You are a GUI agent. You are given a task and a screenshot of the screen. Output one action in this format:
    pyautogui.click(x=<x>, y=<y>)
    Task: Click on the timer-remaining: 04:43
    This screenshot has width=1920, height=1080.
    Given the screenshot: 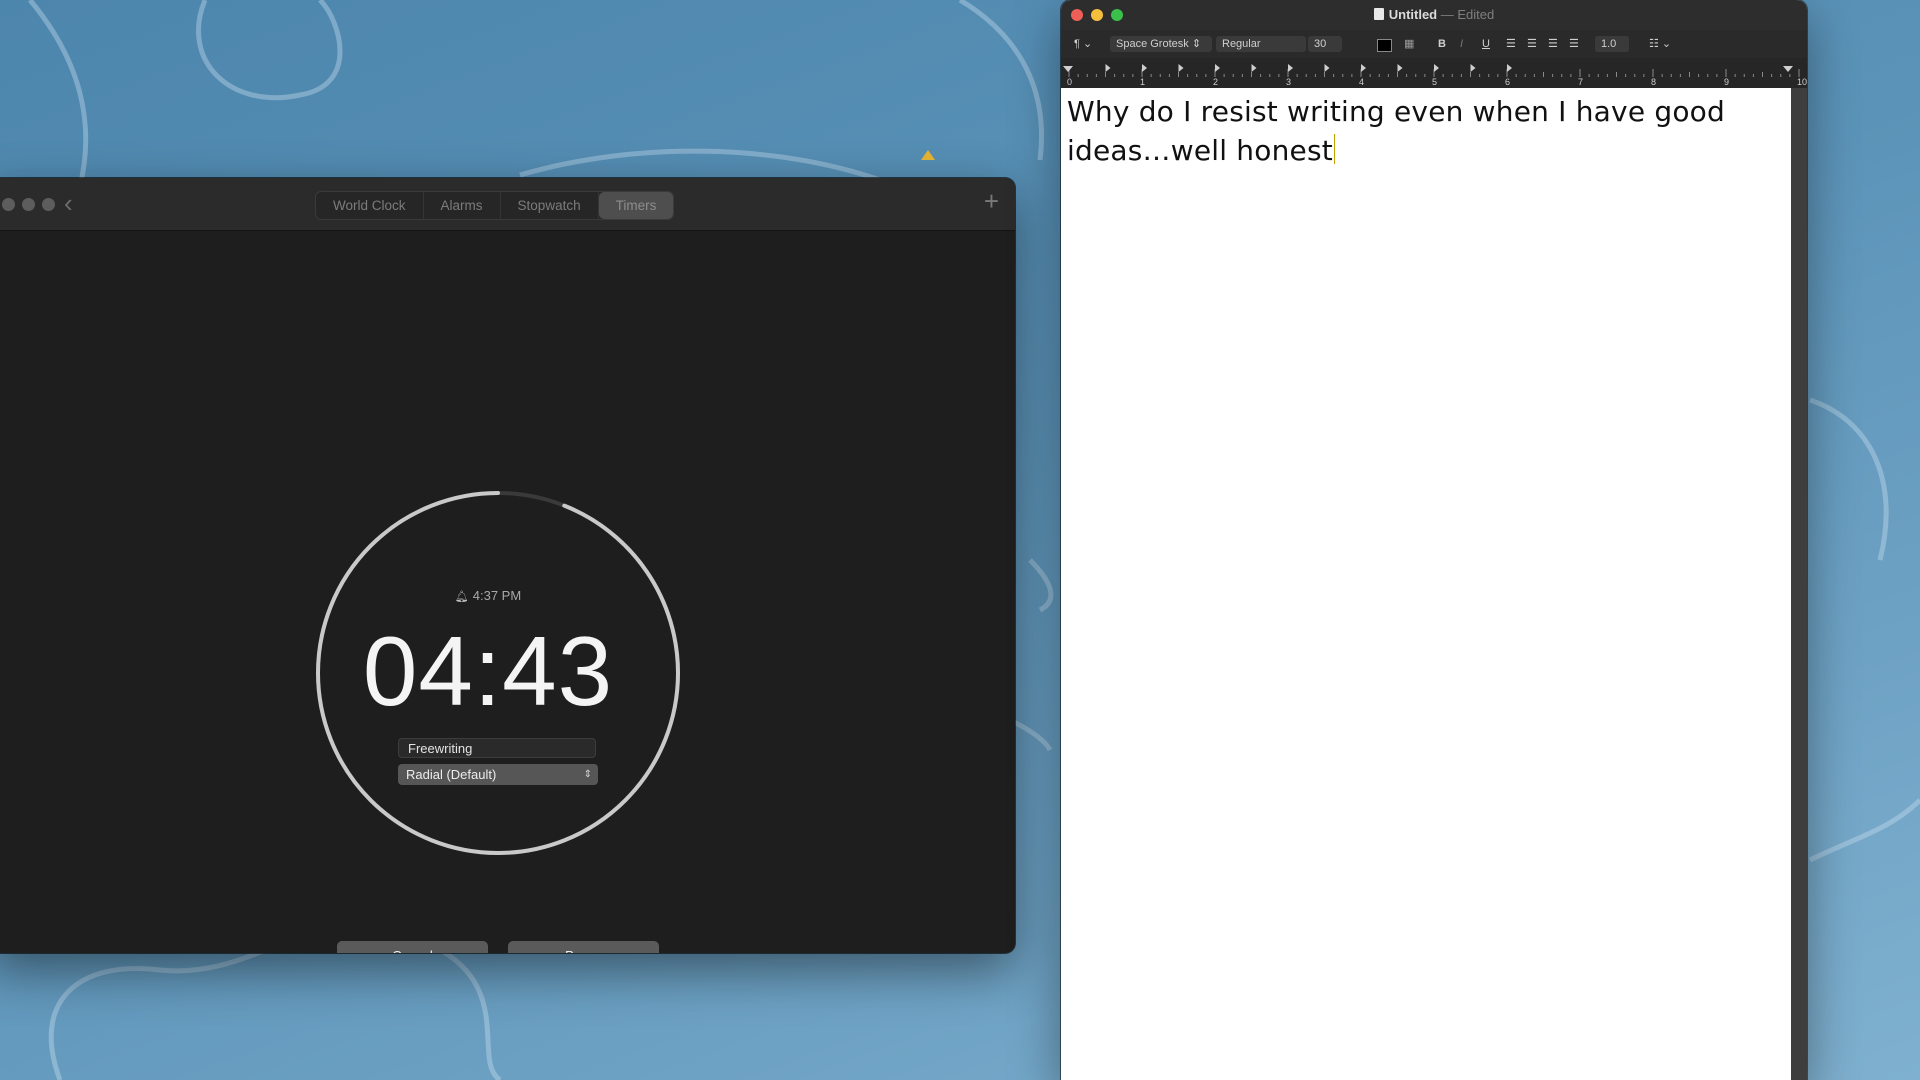 What is the action you would take?
    pyautogui.click(x=488, y=671)
    